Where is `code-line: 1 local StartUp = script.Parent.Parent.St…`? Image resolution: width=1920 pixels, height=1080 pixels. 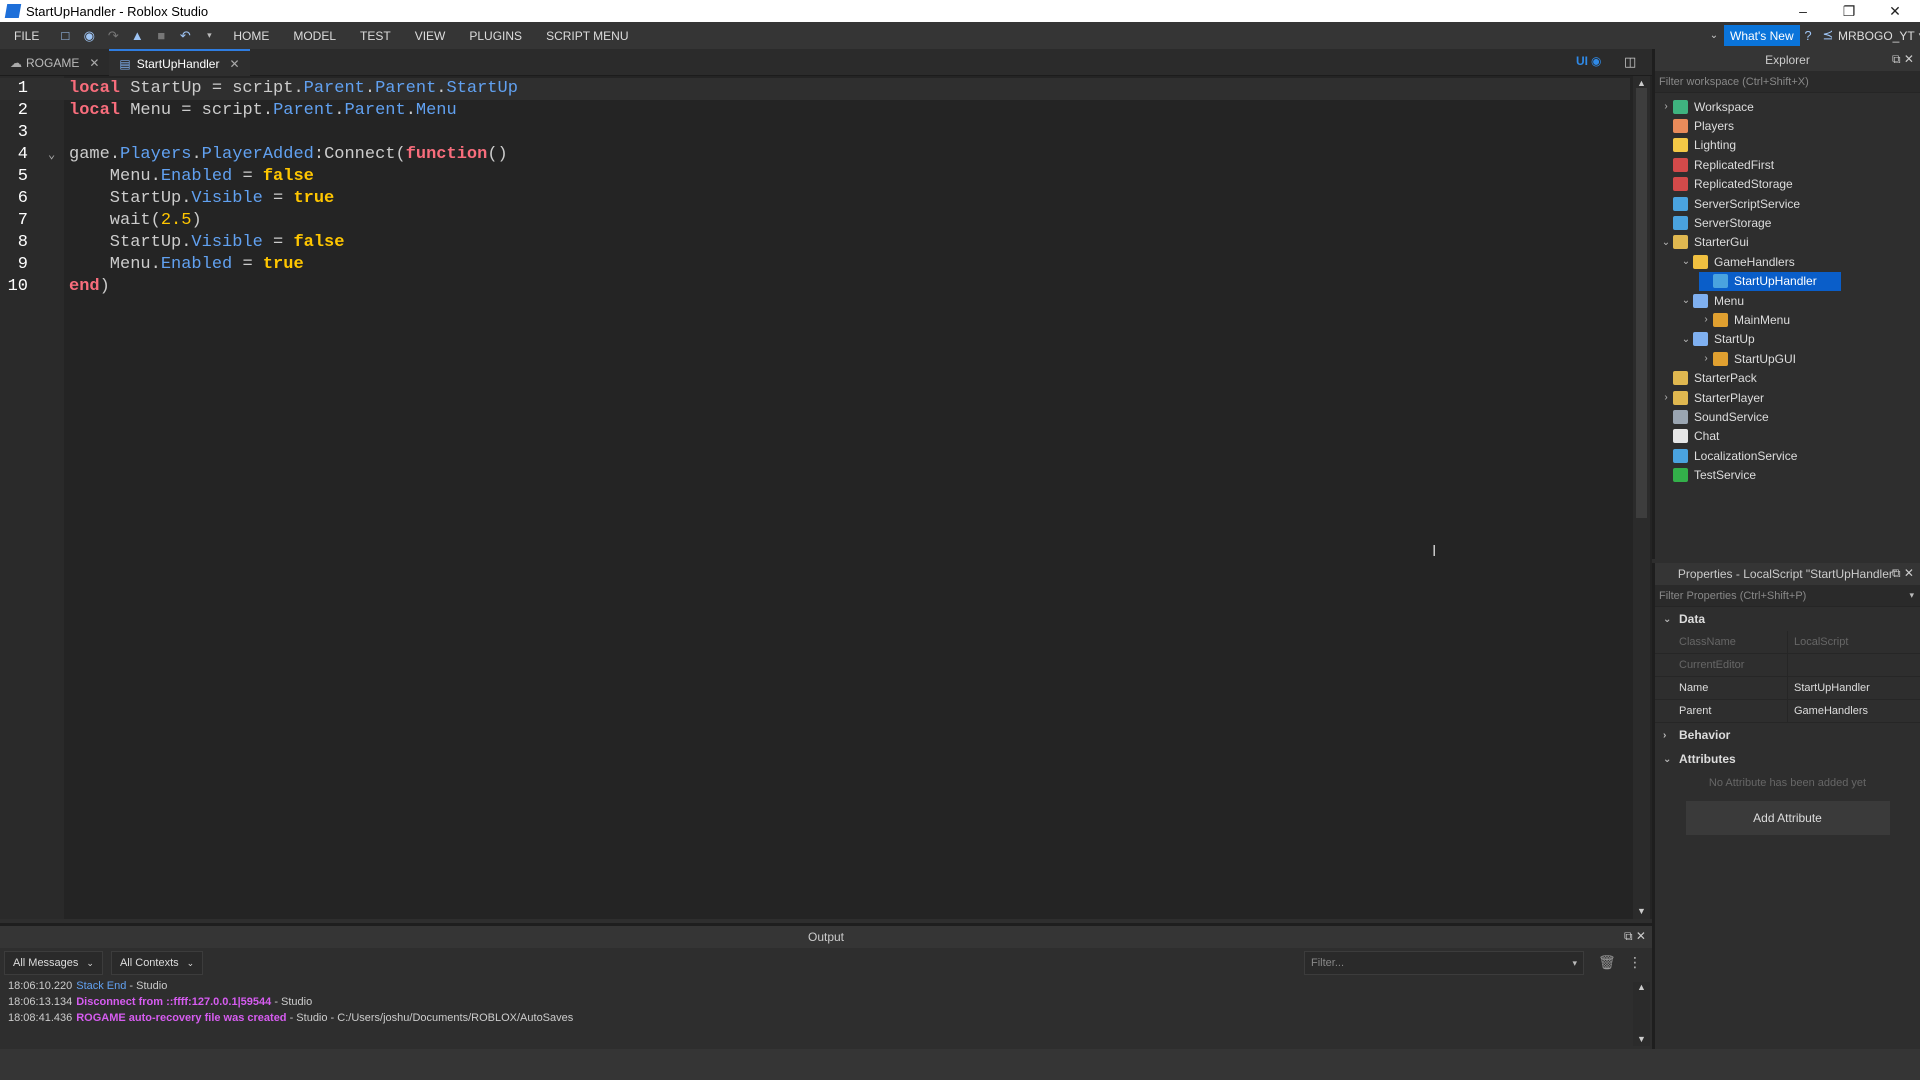 code-line: 1 local StartUp = script.Parent.Parent.St… is located at coordinates (815, 89).